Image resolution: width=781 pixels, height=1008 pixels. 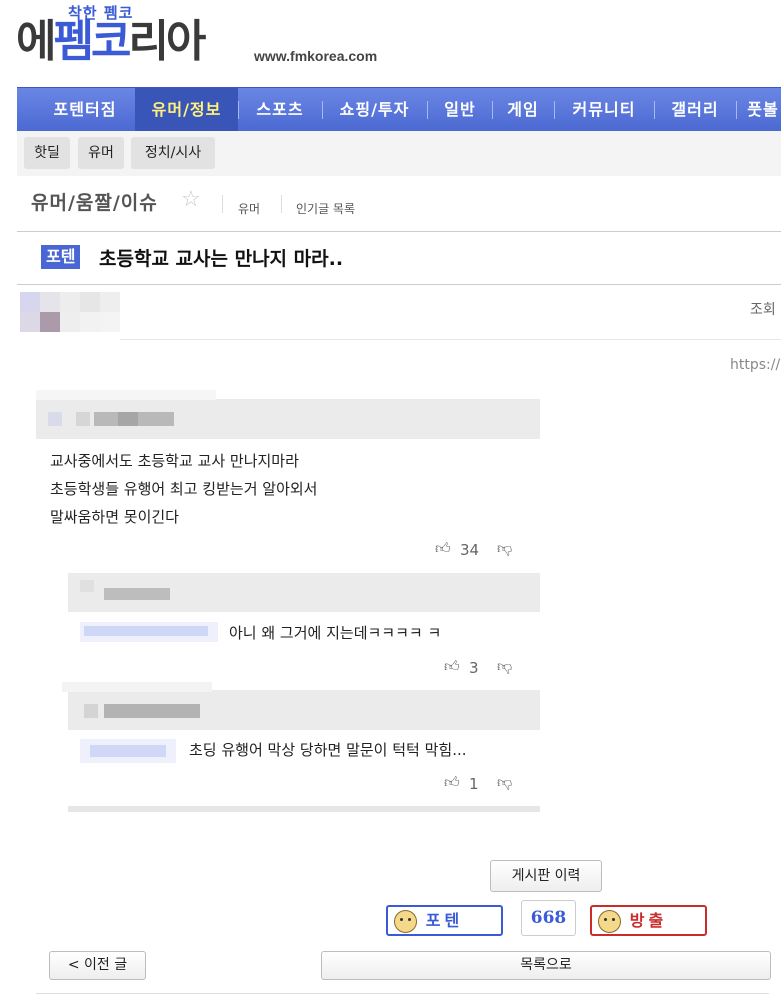 I want to click on bangchul-label: 방출, so click(x=648, y=920).